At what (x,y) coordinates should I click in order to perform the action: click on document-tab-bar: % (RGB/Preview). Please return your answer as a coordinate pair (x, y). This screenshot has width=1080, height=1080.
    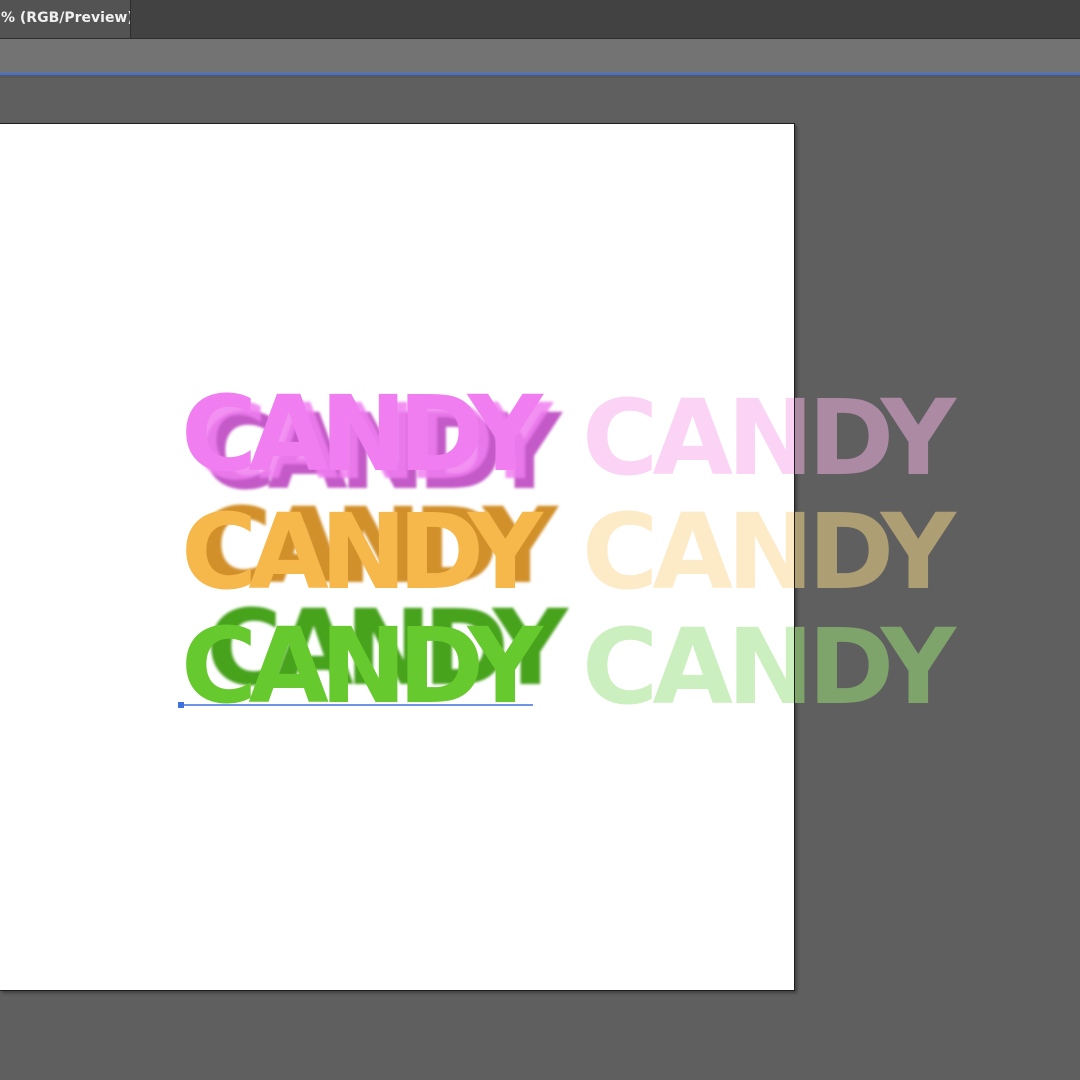
    Looking at the image, I should click on (540, 19).